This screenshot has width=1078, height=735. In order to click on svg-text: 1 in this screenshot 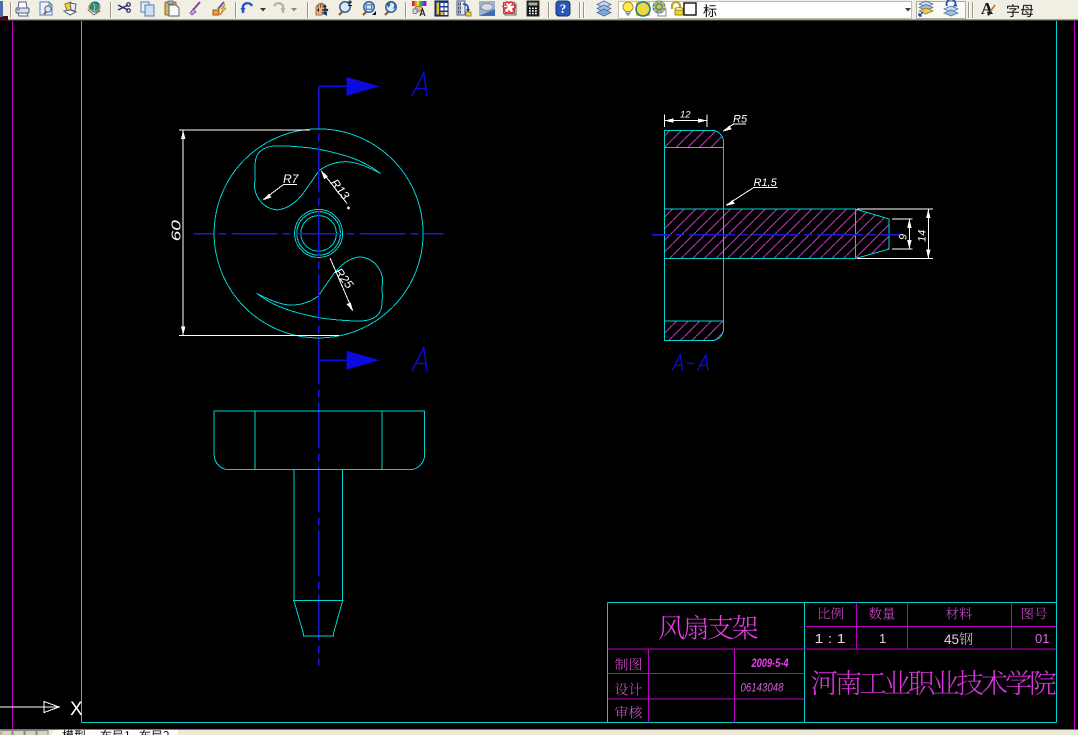, I will do `click(882, 638)`.